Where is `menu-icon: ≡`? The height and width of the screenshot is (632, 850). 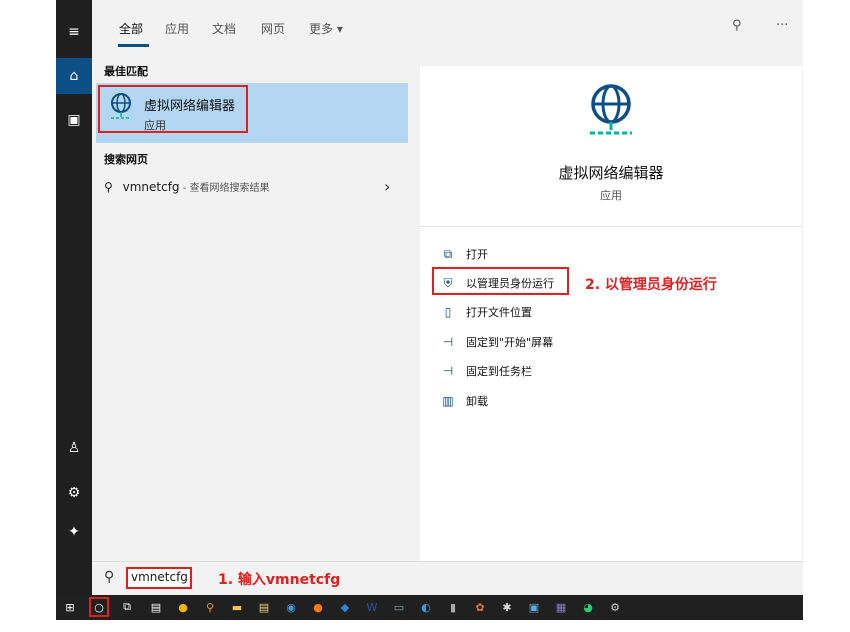
menu-icon: ≡ is located at coordinates (74, 32).